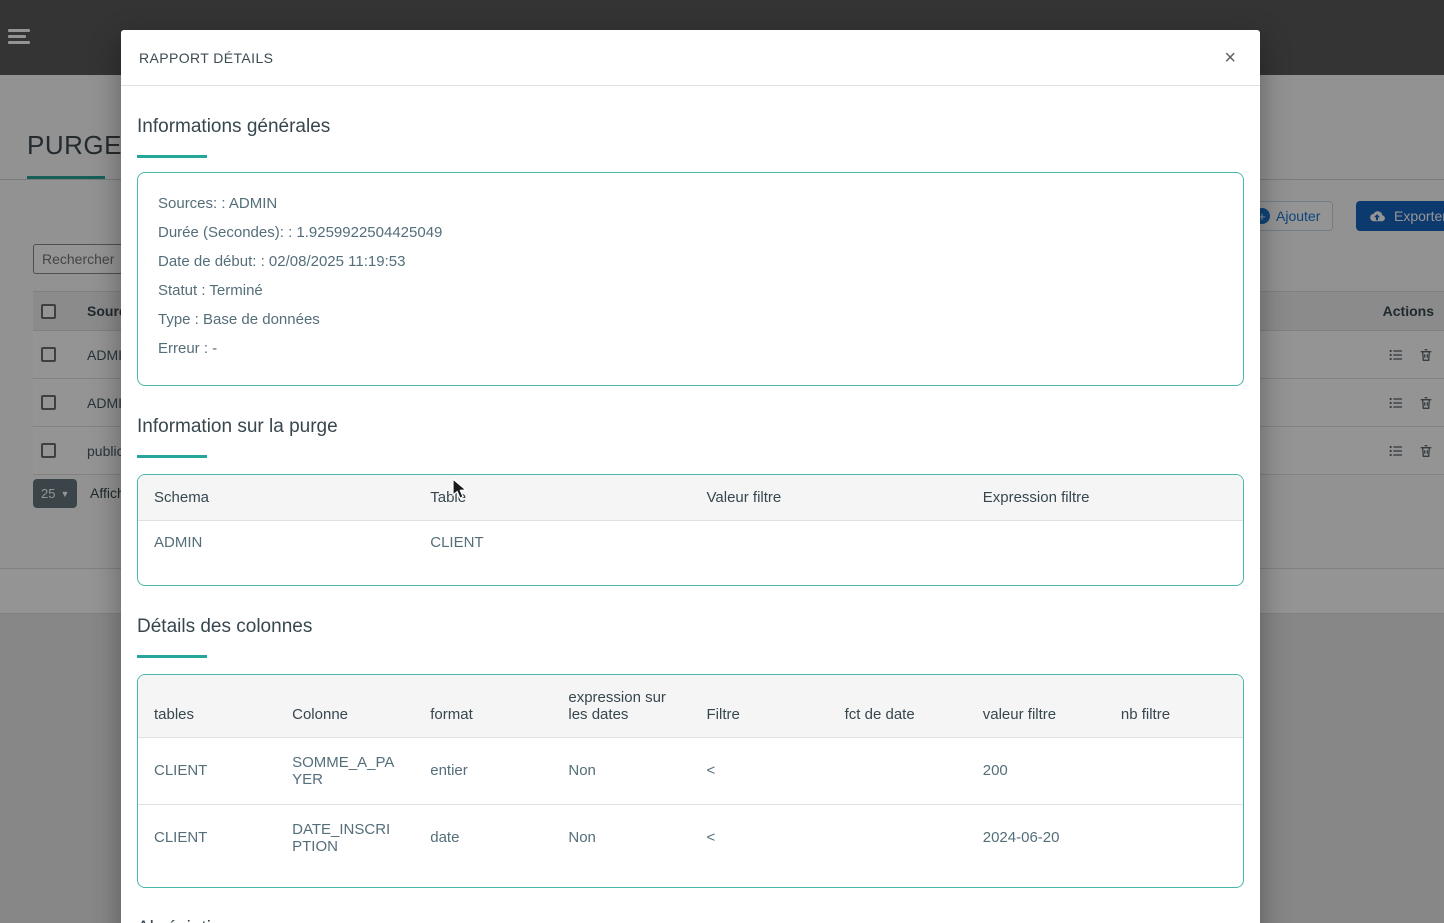 Image resolution: width=1444 pixels, height=923 pixels. I want to click on col-cell: 200, so click(995, 770).